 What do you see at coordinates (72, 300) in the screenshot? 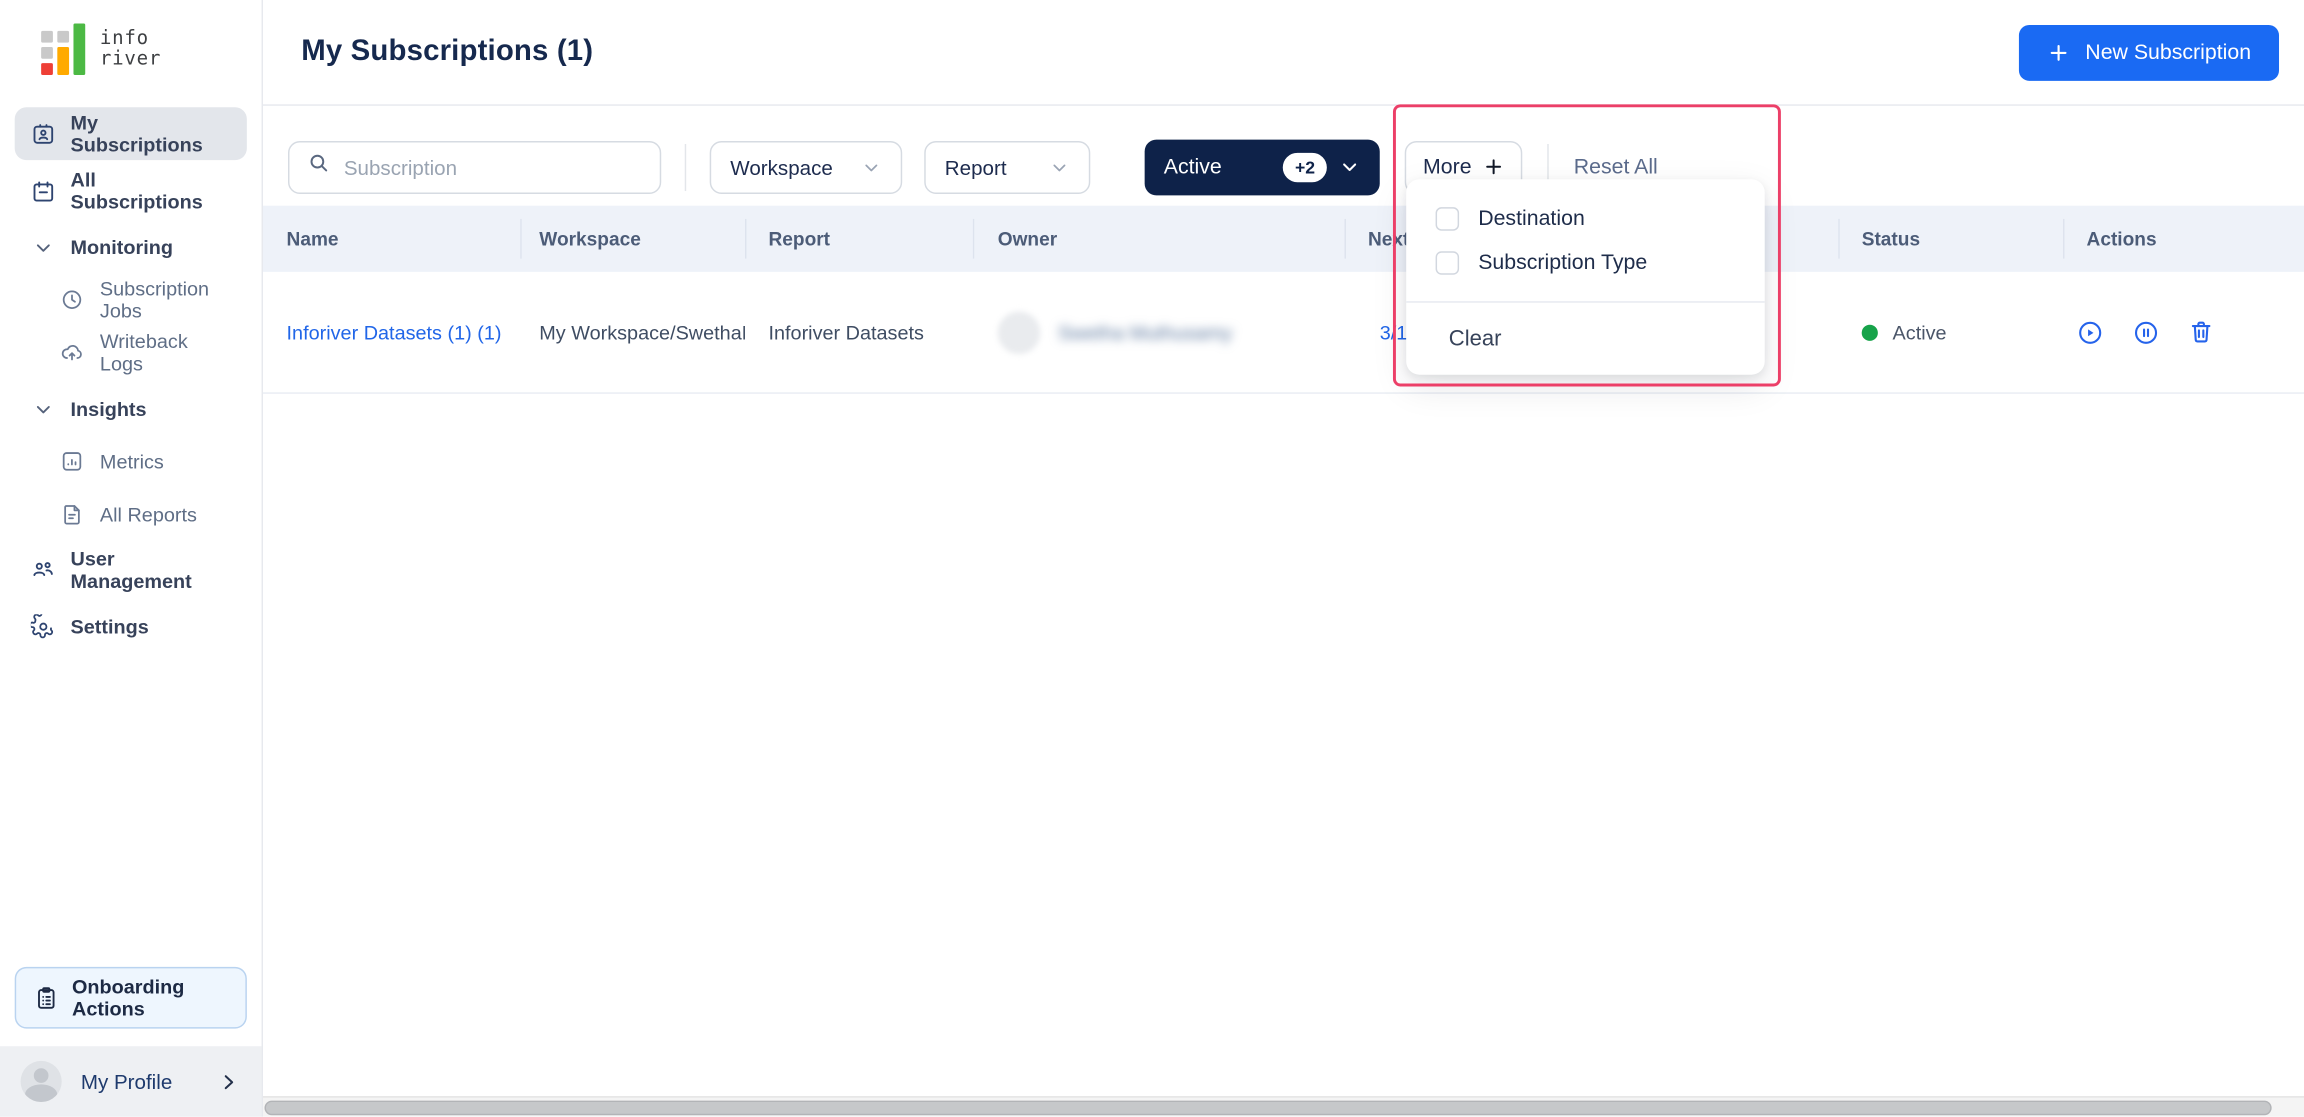
I see `clock-icon` at bounding box center [72, 300].